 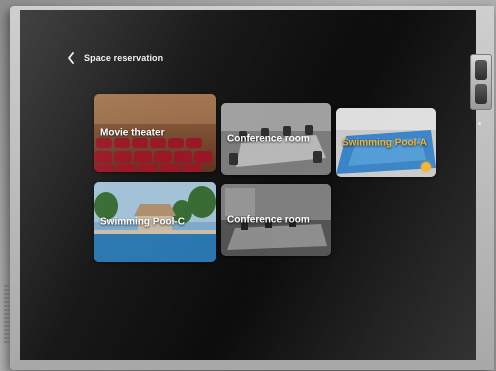 What do you see at coordinates (479, 123) in the screenshot?
I see `status-led` at bounding box center [479, 123].